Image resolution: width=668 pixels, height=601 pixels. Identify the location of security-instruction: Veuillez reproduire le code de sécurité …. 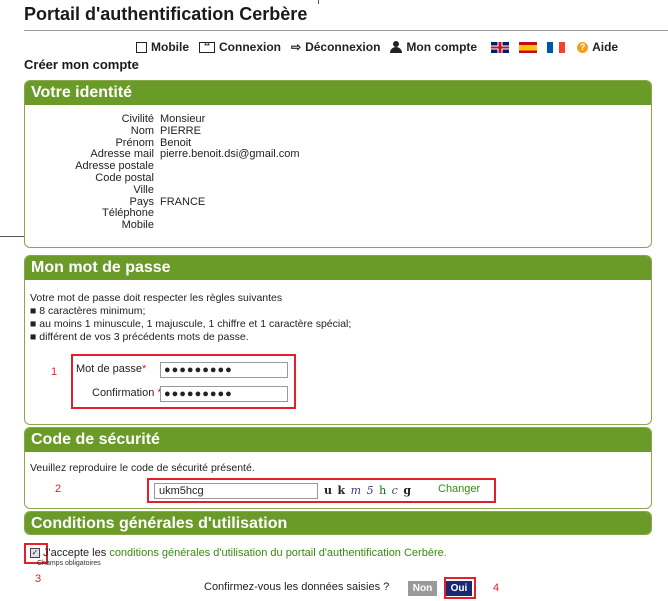
(142, 468).